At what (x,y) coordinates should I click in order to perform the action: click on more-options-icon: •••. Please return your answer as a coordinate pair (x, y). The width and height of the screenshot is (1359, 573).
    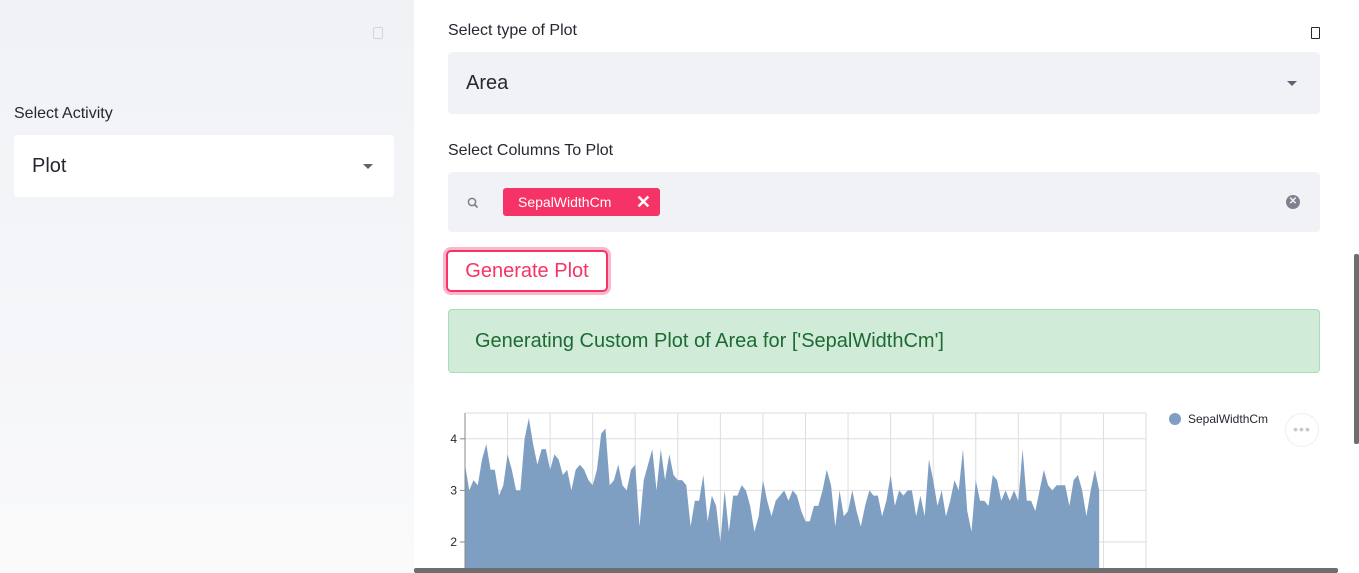
    Looking at the image, I should click on (1302, 430).